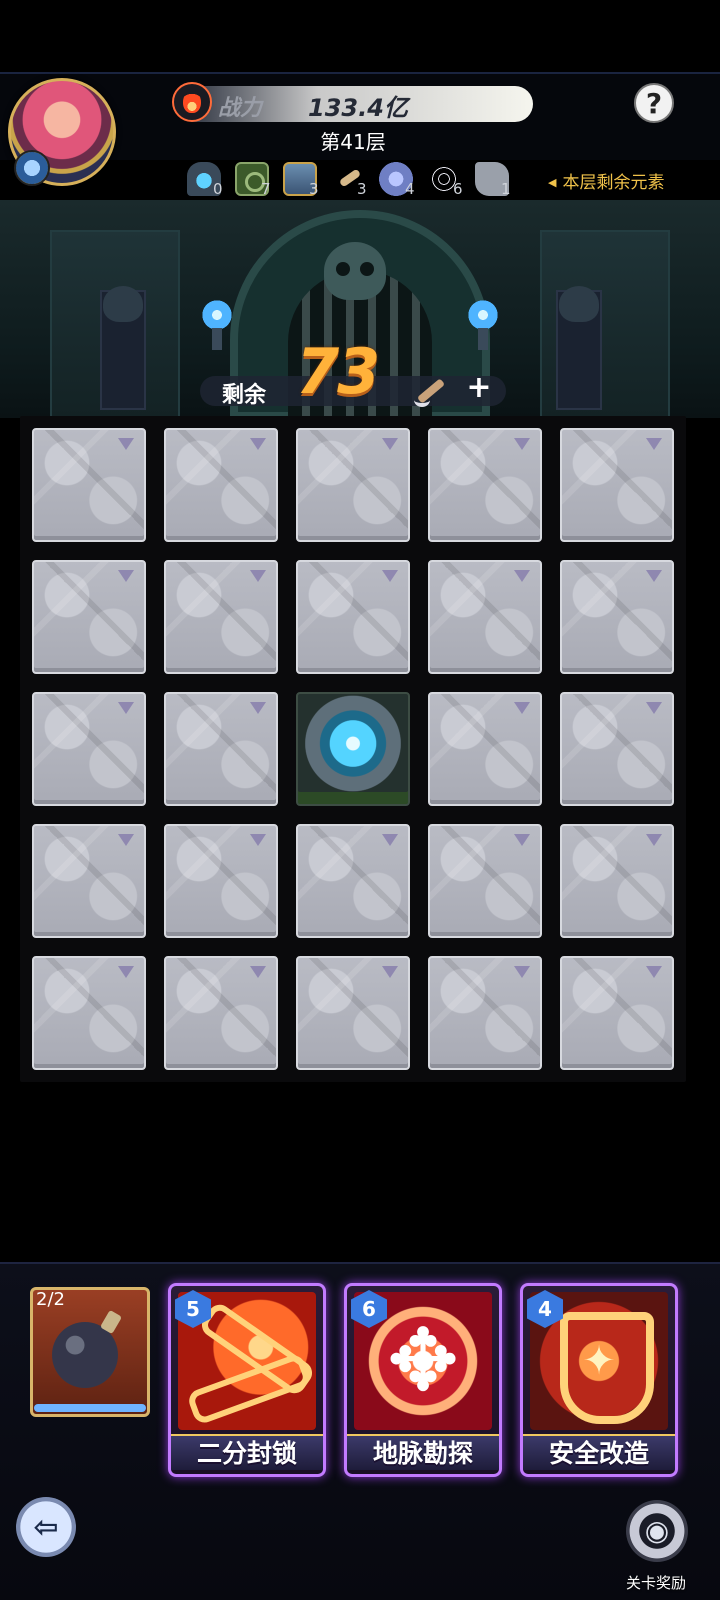 Image resolution: width=720 pixels, height=1600 pixels. I want to click on remaining-moves: 73, so click(338, 371).